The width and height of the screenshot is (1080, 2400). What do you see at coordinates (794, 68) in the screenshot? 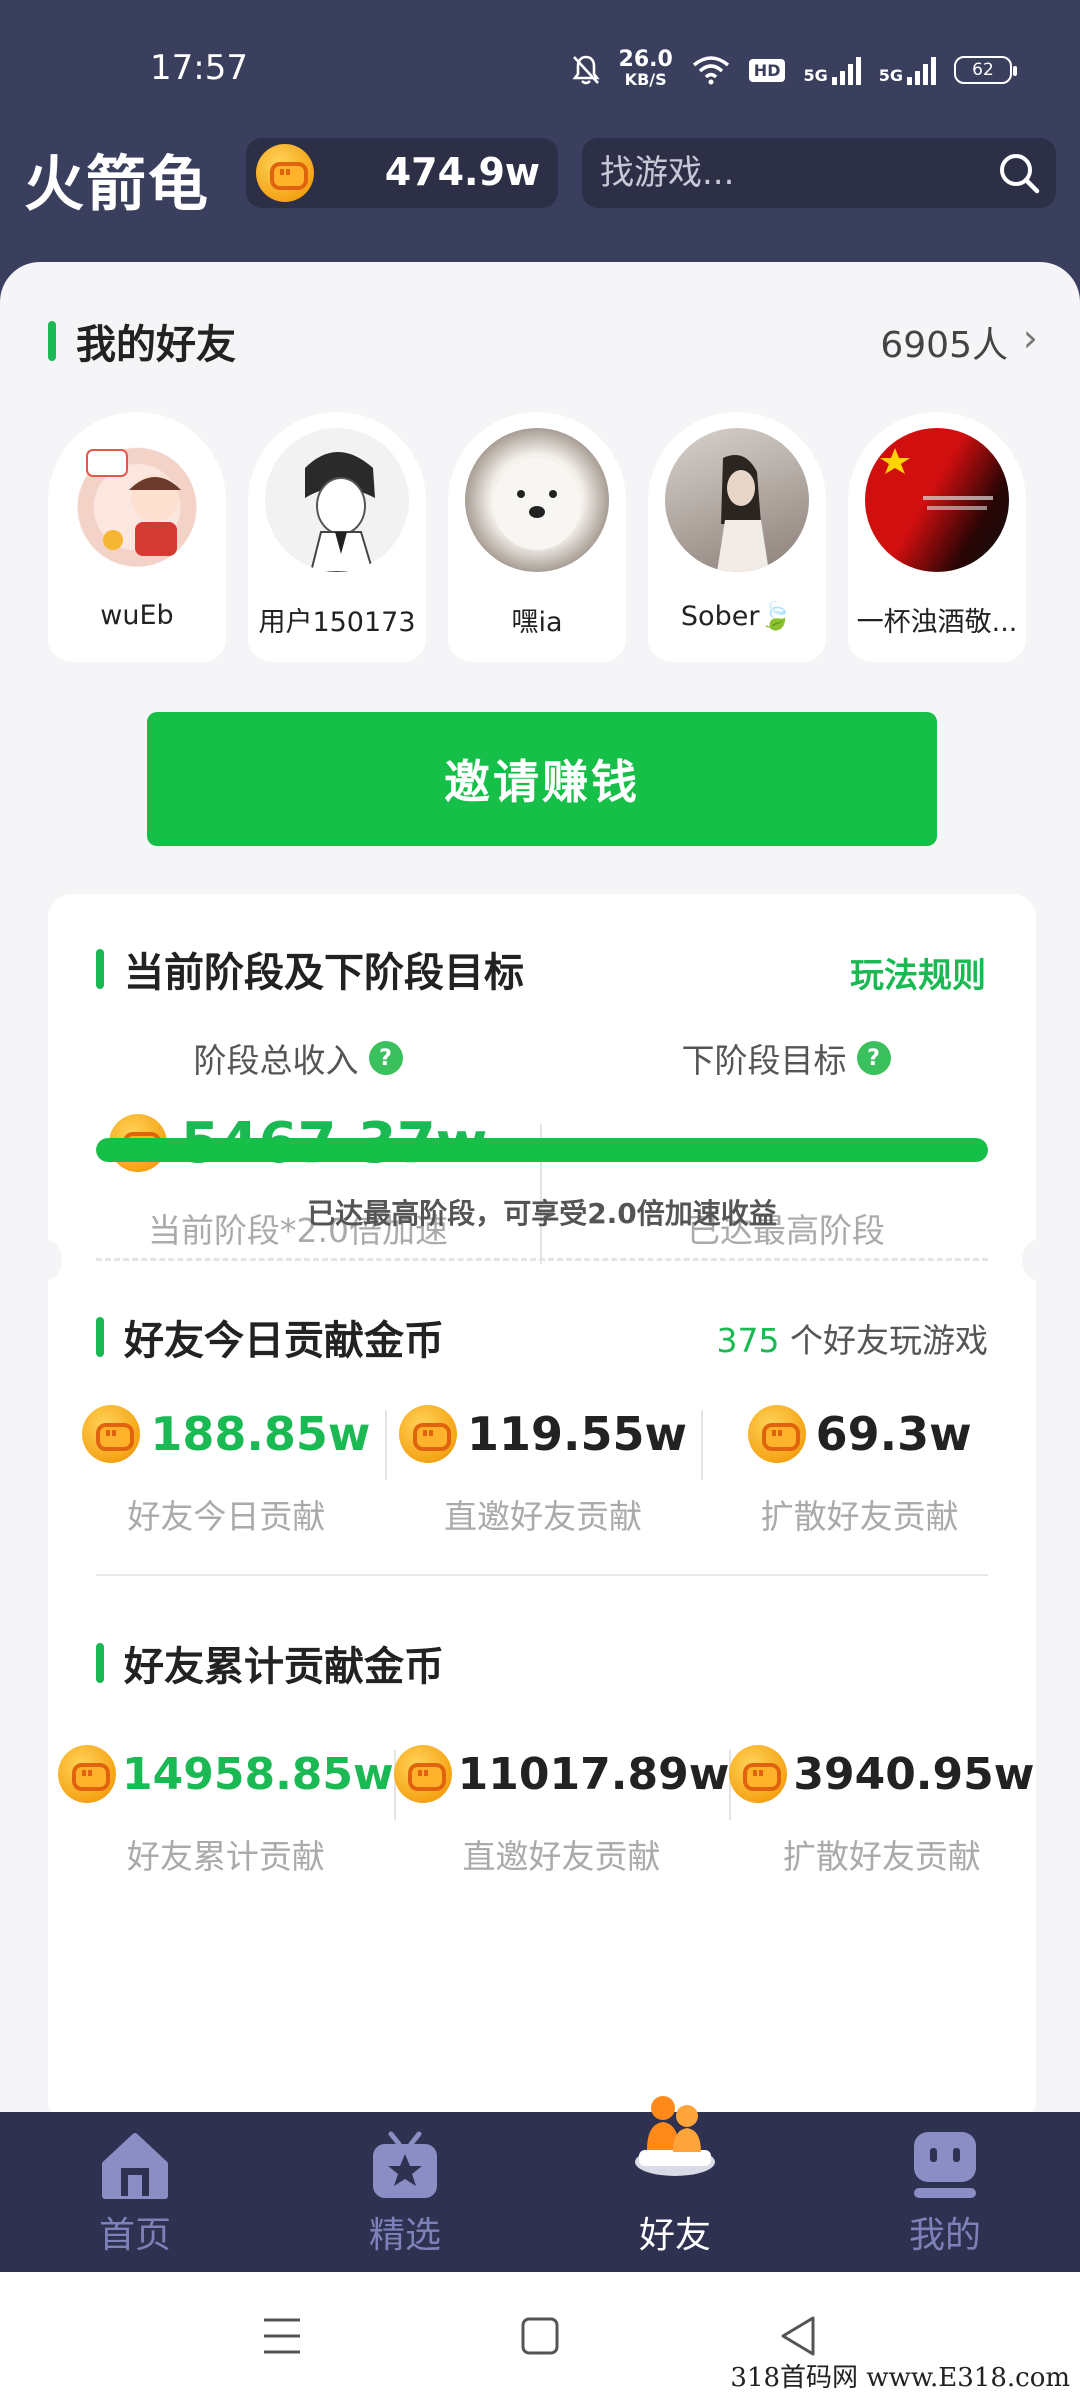
I see `status-icons: 26.0 KB/S HD 5G 5G 62` at bounding box center [794, 68].